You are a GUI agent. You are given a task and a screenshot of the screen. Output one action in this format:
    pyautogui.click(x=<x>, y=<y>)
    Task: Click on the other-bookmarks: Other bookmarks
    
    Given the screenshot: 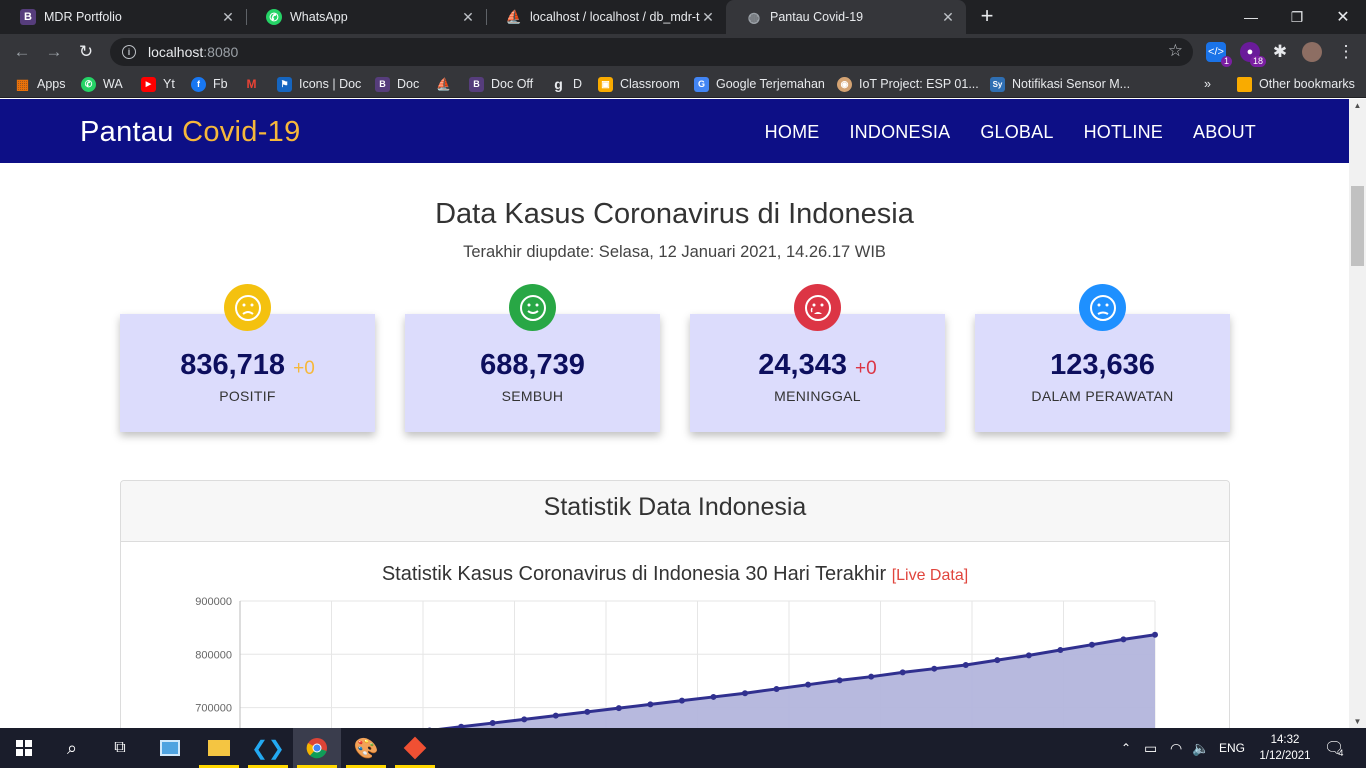 What is the action you would take?
    pyautogui.click(x=1296, y=84)
    